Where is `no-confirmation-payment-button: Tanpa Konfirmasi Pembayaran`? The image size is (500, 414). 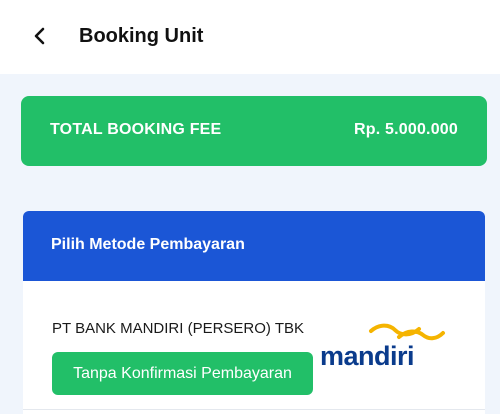
no-confirmation-payment-button: Tanpa Konfirmasi Pembayaran is located at coordinates (182, 373).